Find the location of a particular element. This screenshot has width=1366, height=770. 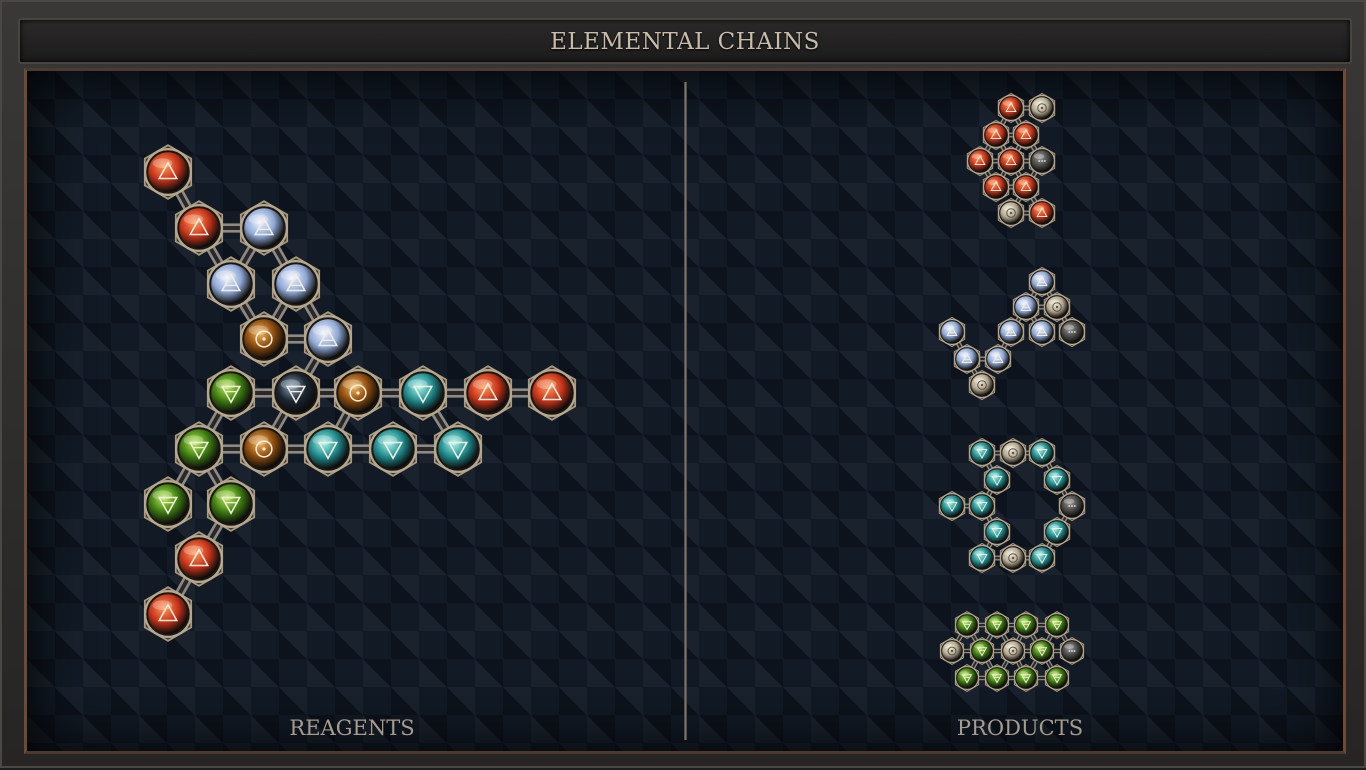

product-2-atom-vitae is located at coordinates (982, 385).